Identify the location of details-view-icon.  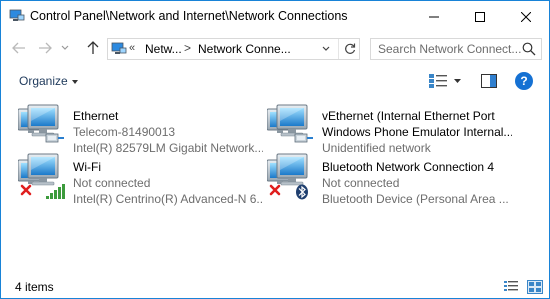
(511, 286).